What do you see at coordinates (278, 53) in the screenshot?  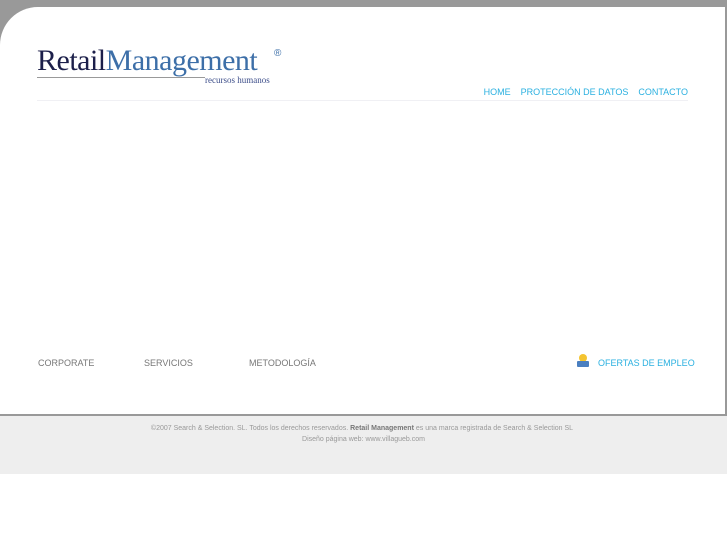 I see `registered-mark: ®` at bounding box center [278, 53].